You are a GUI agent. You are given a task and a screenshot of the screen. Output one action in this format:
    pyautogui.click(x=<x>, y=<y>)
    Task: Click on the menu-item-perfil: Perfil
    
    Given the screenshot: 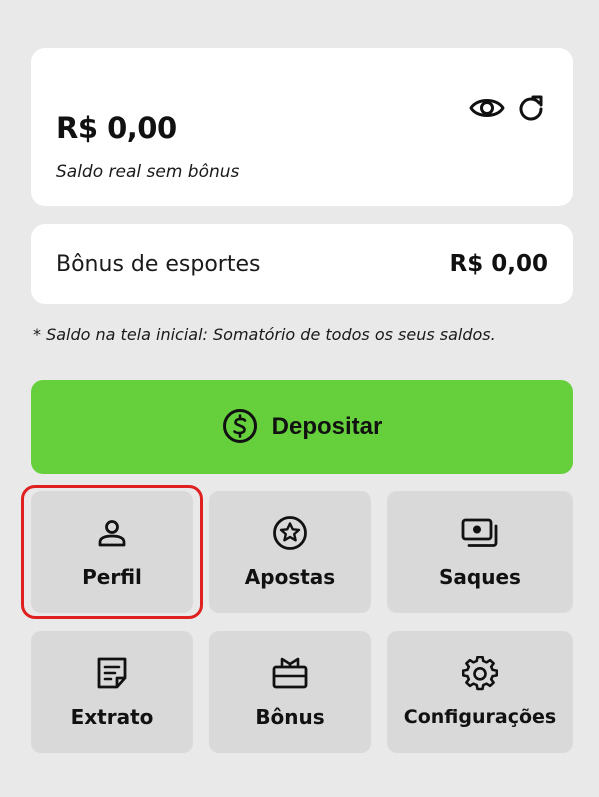 What is the action you would take?
    pyautogui.click(x=112, y=552)
    